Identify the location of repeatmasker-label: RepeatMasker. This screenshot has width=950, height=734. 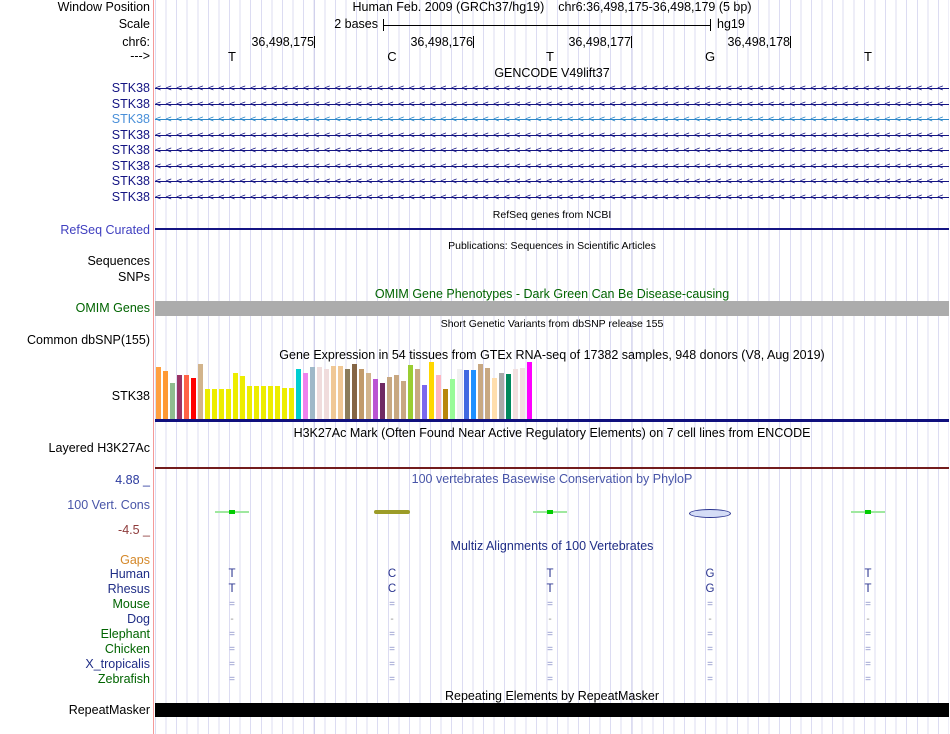
(75, 710).